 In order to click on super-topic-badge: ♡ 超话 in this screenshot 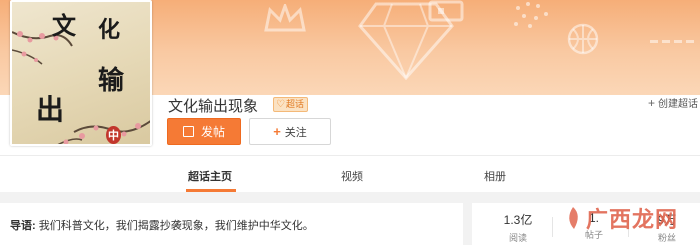, I will do `click(290, 104)`.